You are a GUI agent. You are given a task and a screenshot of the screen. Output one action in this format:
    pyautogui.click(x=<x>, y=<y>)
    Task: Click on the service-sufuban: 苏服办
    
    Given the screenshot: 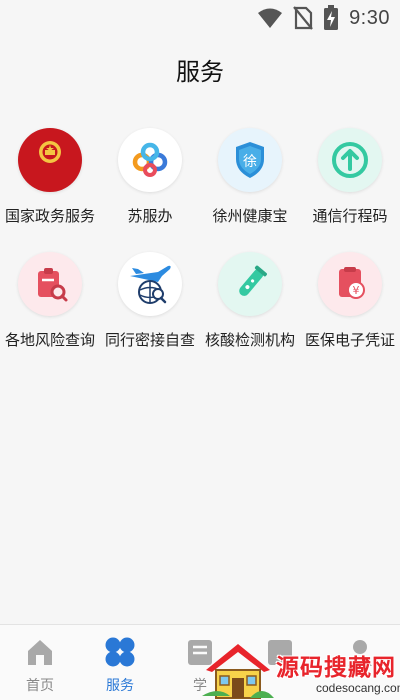 What is the action you would take?
    pyautogui.click(x=150, y=190)
    